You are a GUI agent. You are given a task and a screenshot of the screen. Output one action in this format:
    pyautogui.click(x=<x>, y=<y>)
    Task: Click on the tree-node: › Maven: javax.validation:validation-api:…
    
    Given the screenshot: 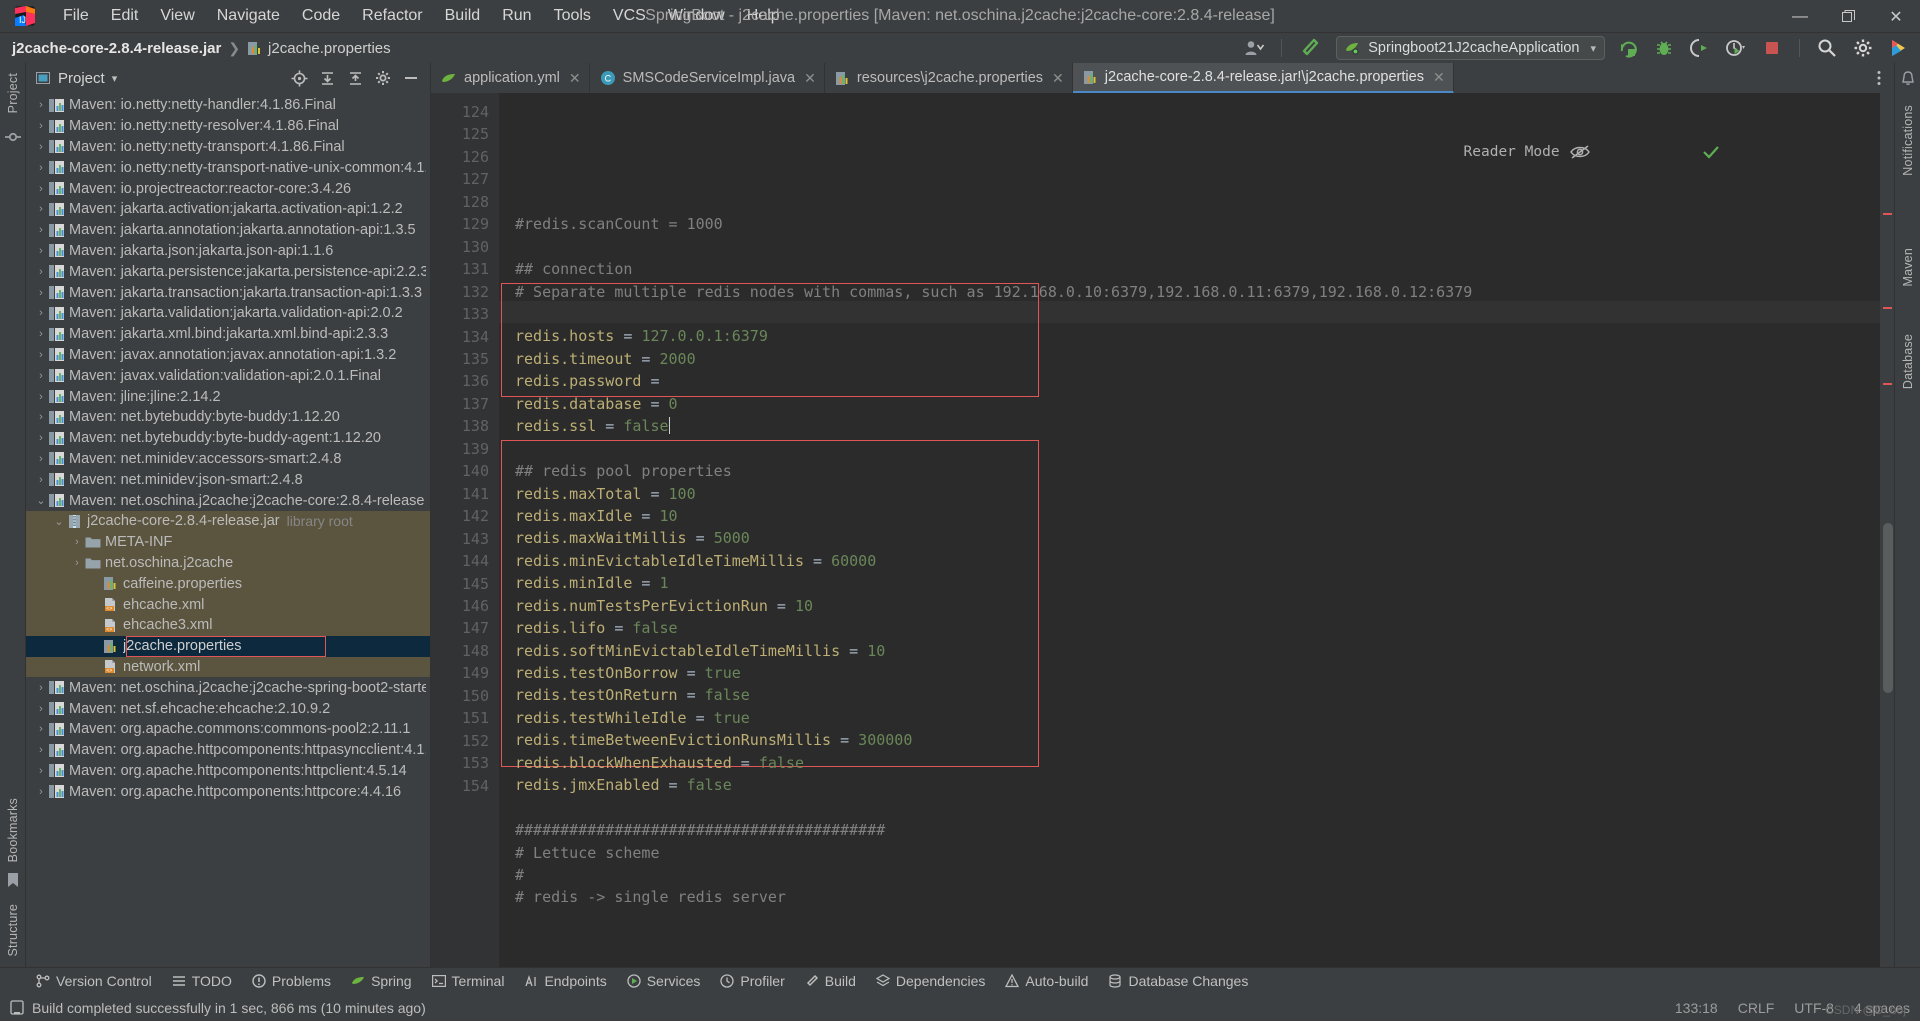 What is the action you would take?
    pyautogui.click(x=228, y=375)
    